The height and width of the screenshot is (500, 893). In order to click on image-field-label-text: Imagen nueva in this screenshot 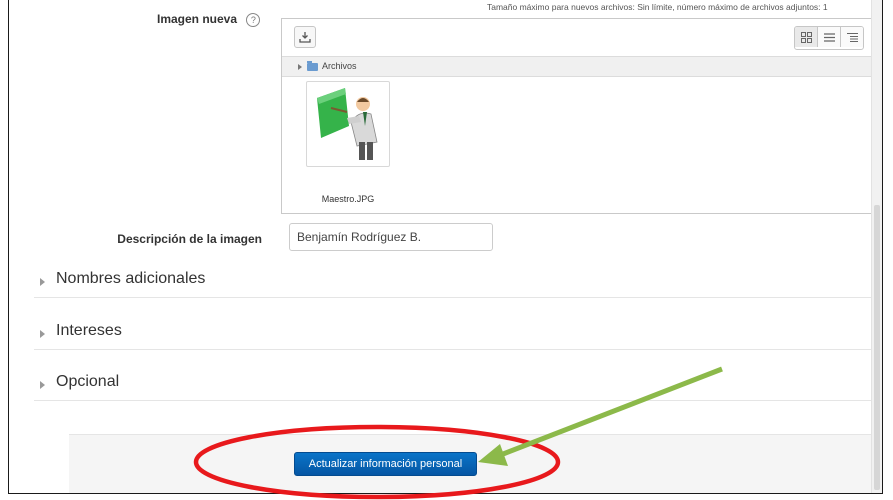, I will do `click(197, 19)`.